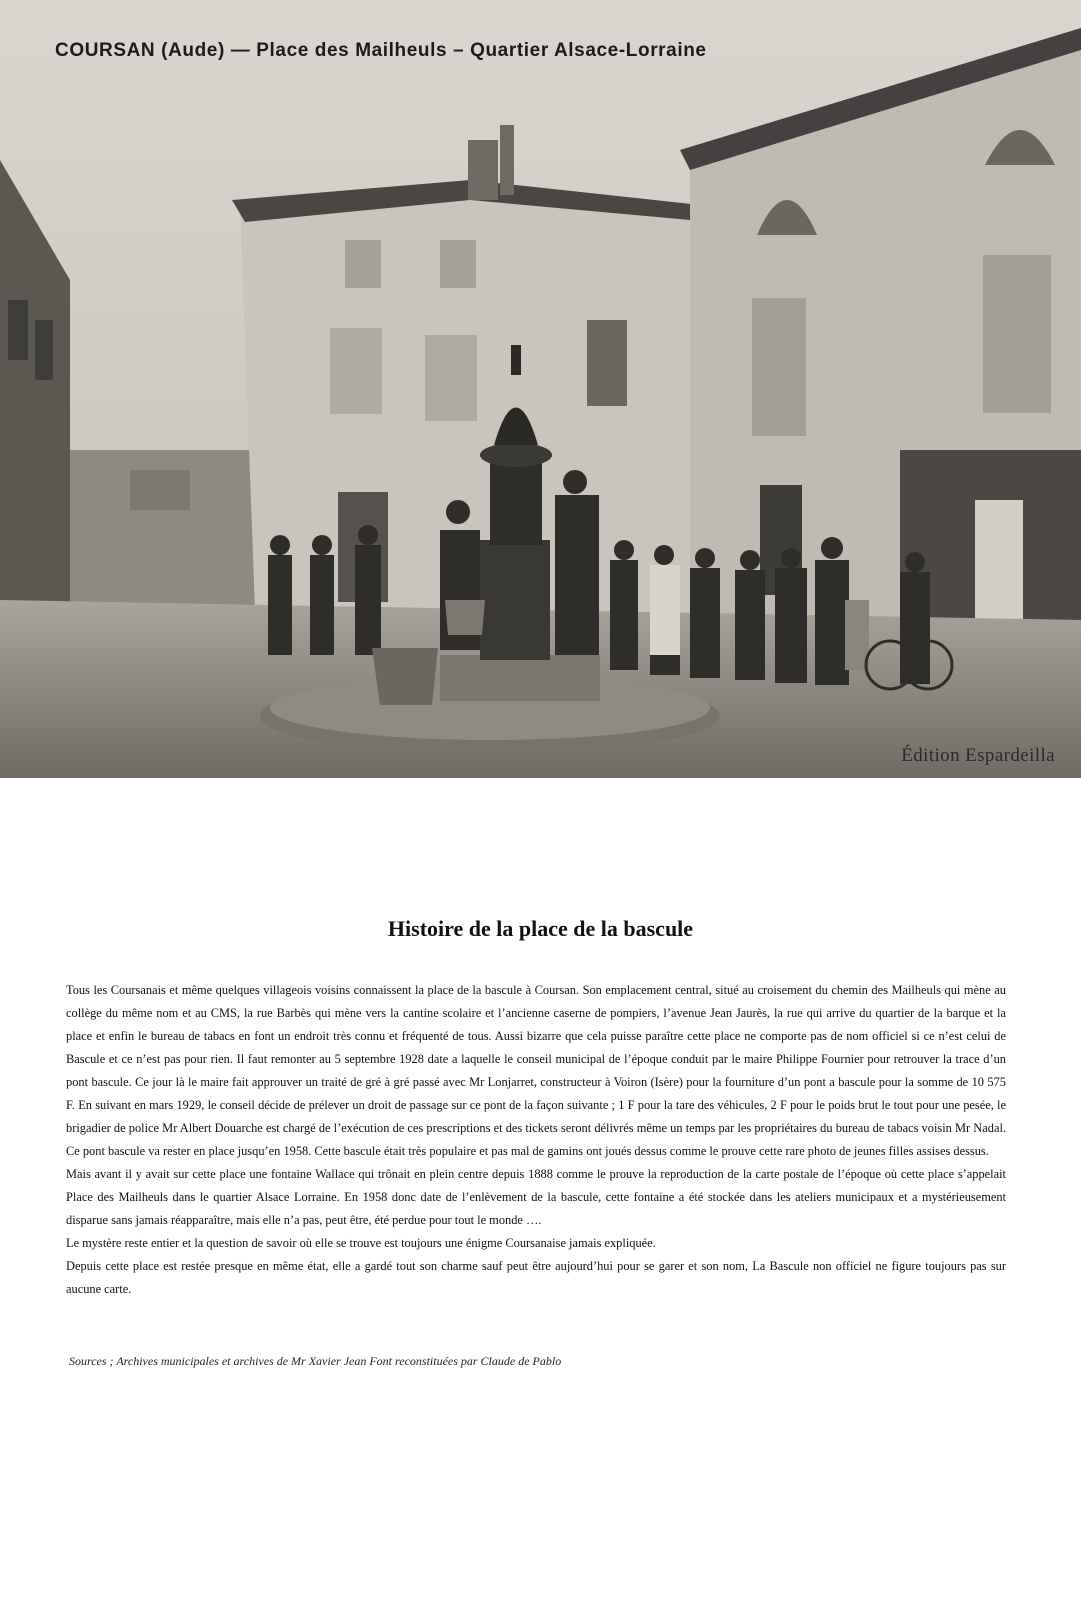  What do you see at coordinates (540, 928) in the screenshot?
I see `article-title: Histoire de la place de la bascule` at bounding box center [540, 928].